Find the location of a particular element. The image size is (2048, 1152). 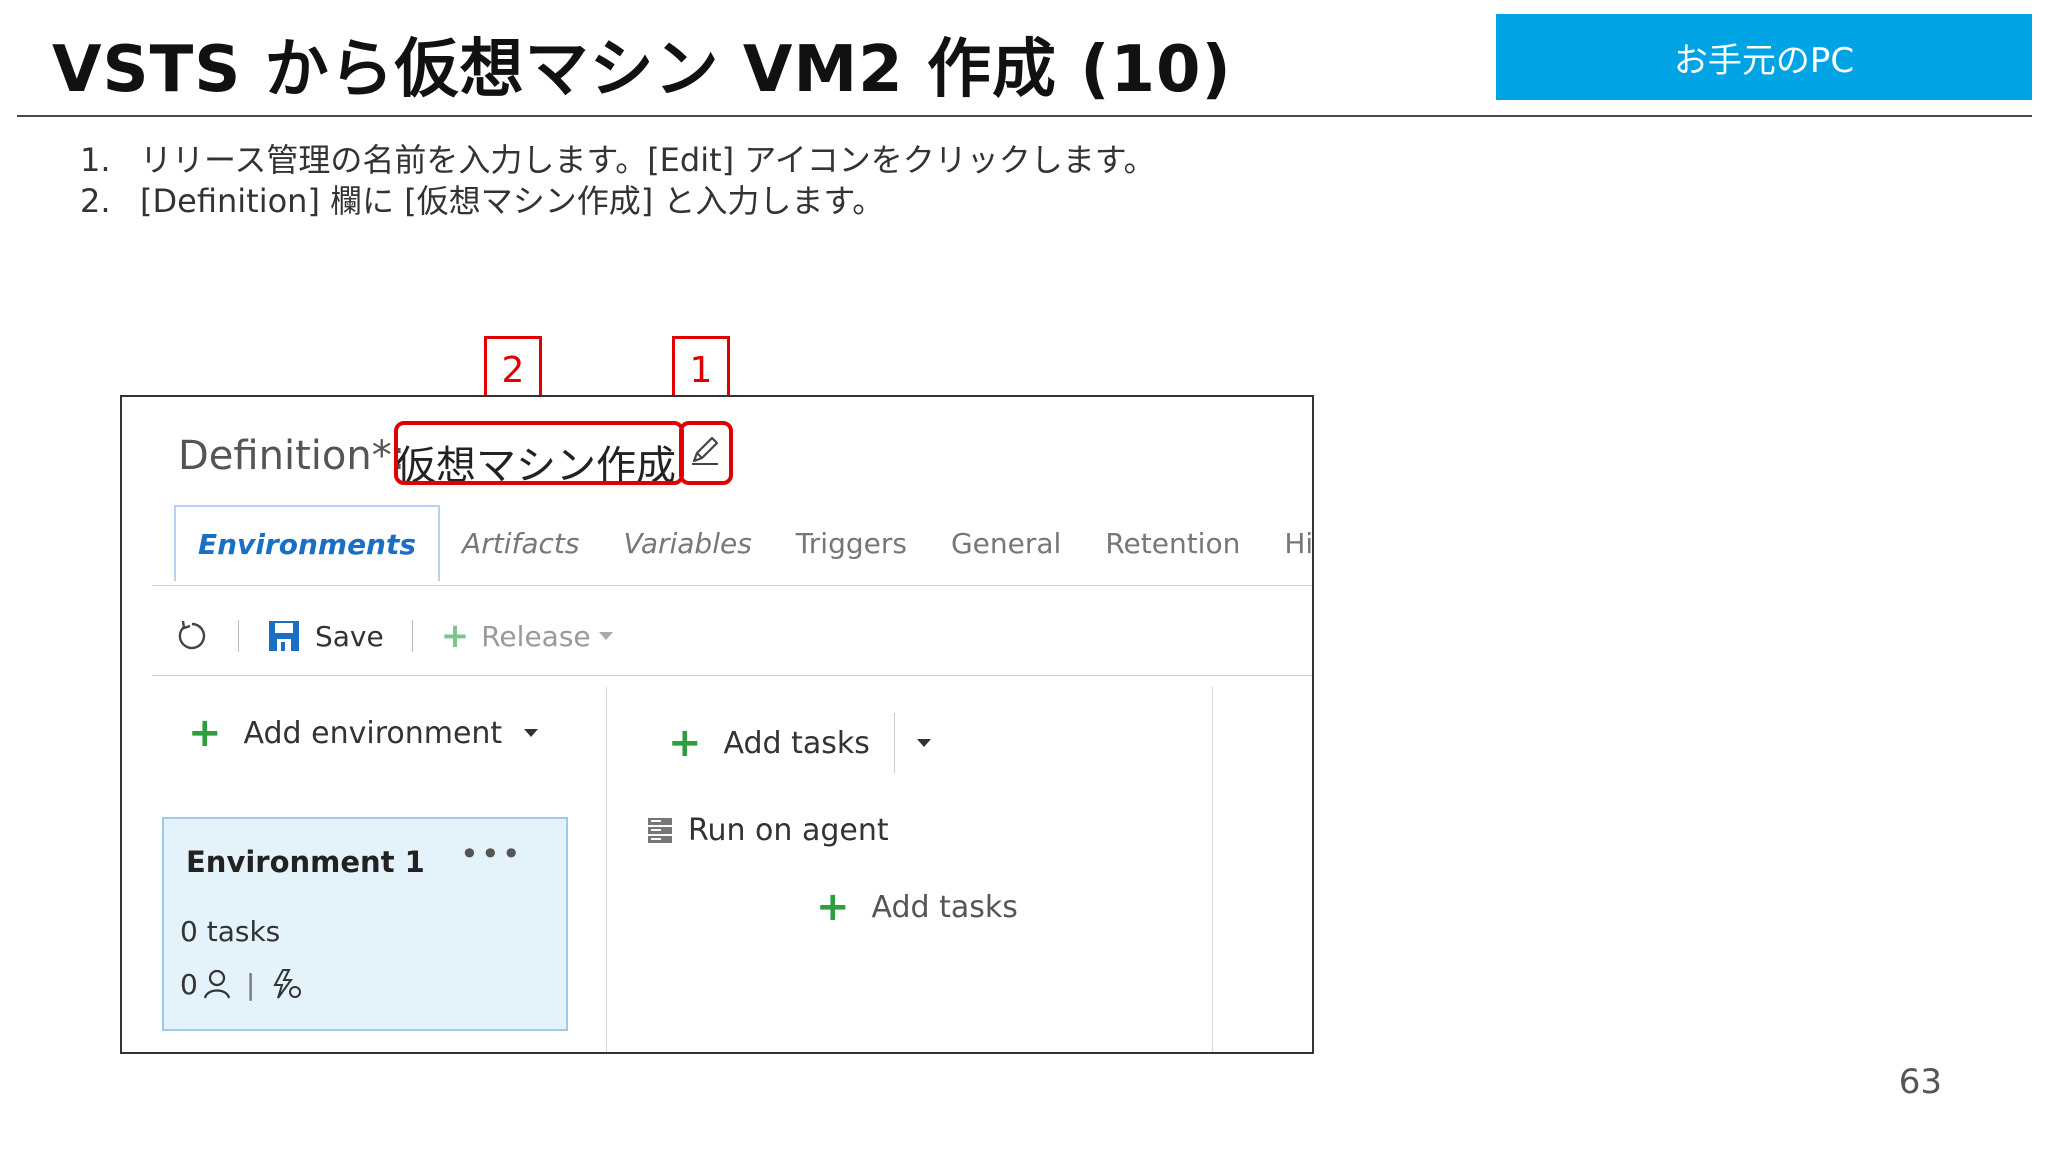

tabs-divider is located at coordinates (732, 585).